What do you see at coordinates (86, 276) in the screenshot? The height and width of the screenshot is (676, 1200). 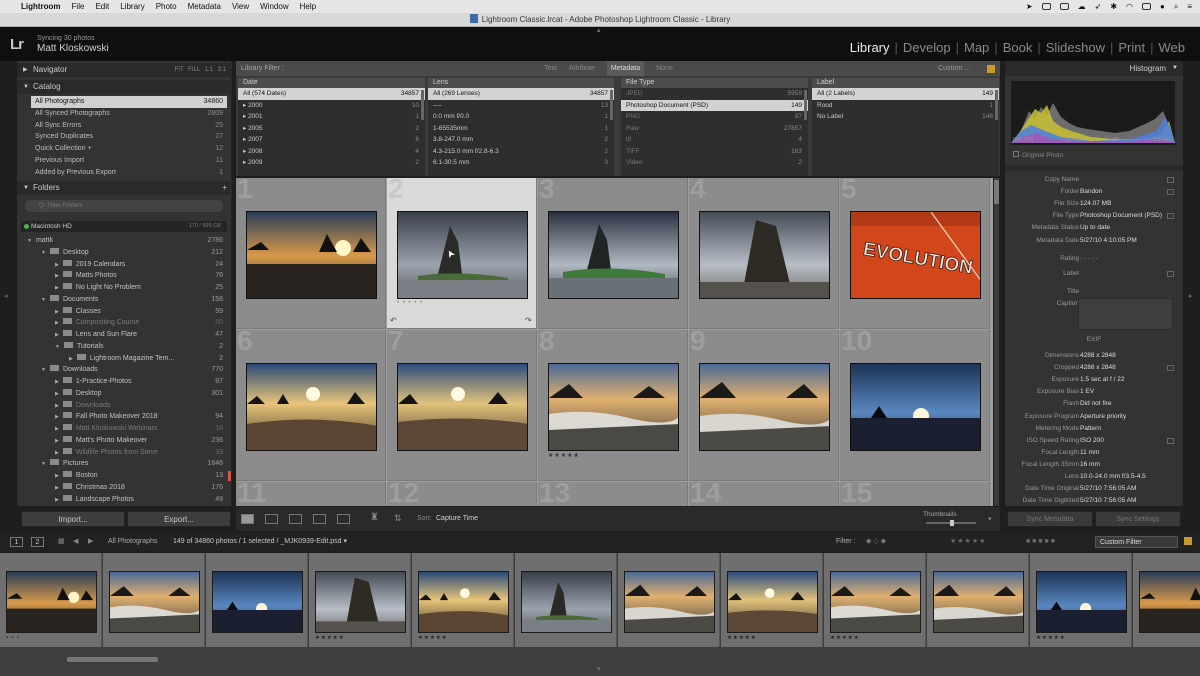 I see `folder-item: ▶ Matts Photos` at bounding box center [86, 276].